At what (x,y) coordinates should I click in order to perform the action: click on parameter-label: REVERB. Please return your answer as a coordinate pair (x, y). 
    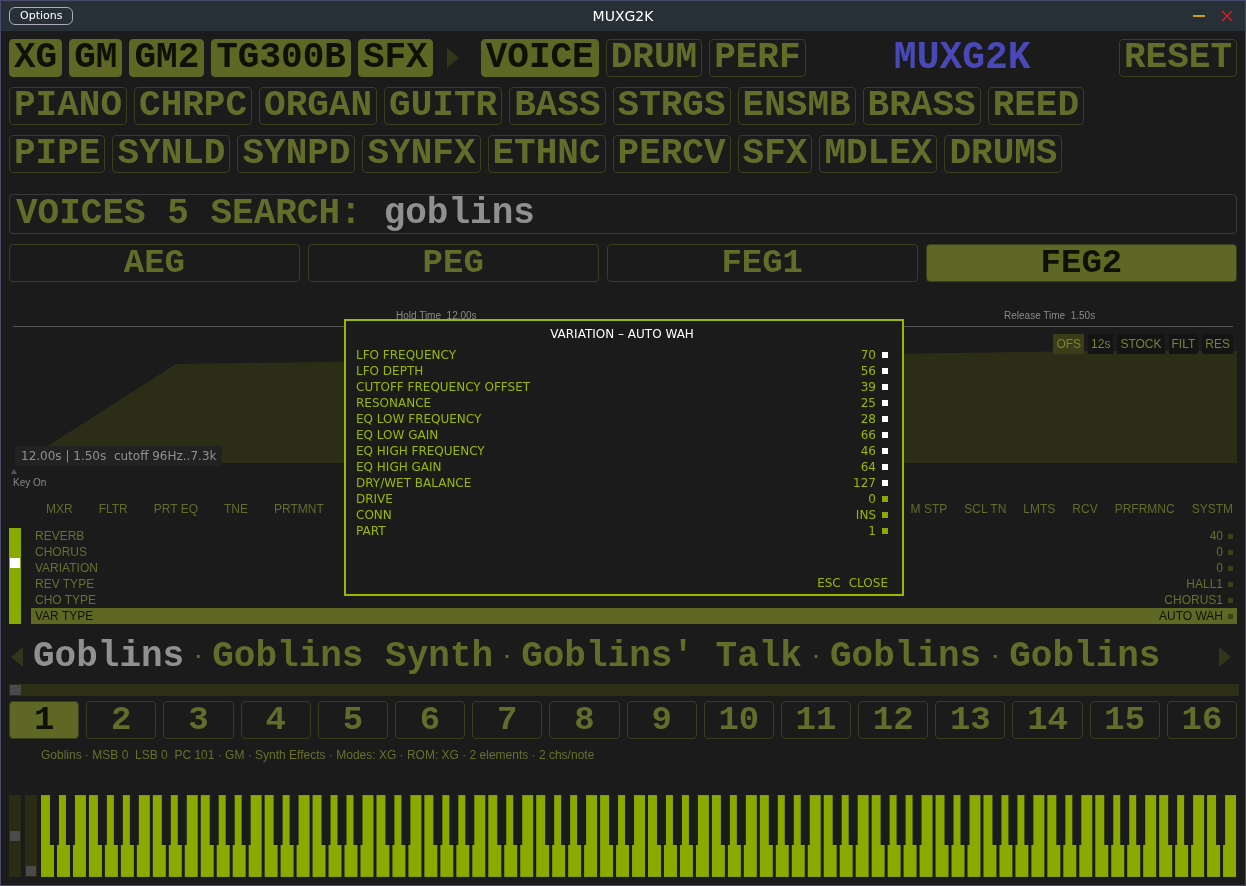
    Looking at the image, I should click on (60, 536).